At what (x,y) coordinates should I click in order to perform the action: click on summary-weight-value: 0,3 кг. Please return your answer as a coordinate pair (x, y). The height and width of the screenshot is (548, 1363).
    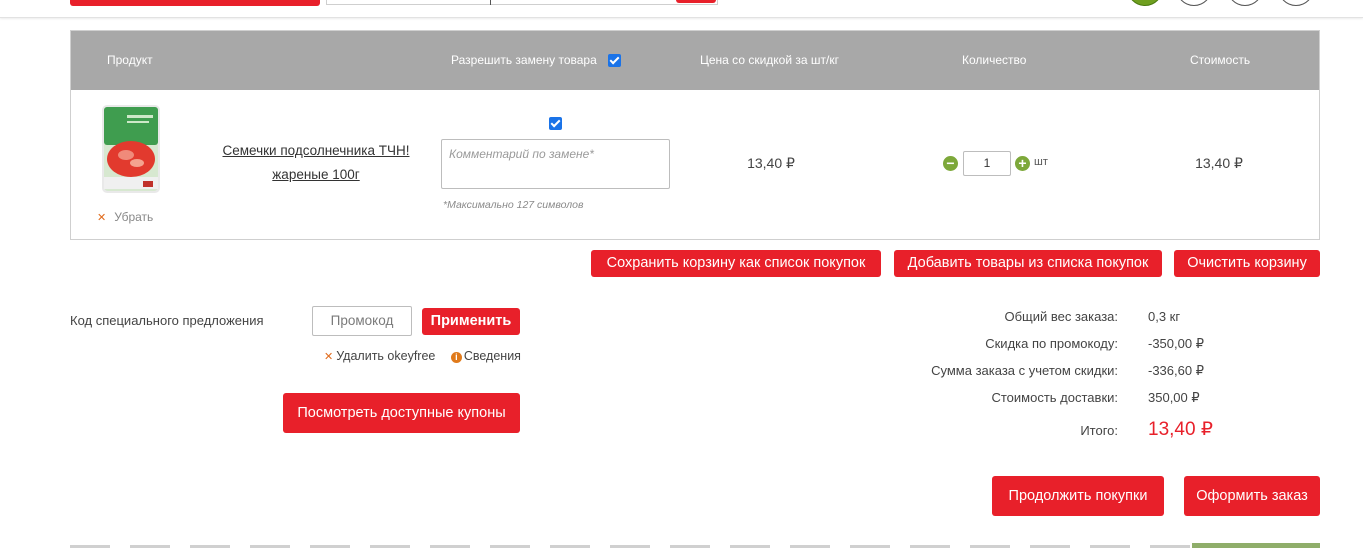
    Looking at the image, I should click on (1164, 316).